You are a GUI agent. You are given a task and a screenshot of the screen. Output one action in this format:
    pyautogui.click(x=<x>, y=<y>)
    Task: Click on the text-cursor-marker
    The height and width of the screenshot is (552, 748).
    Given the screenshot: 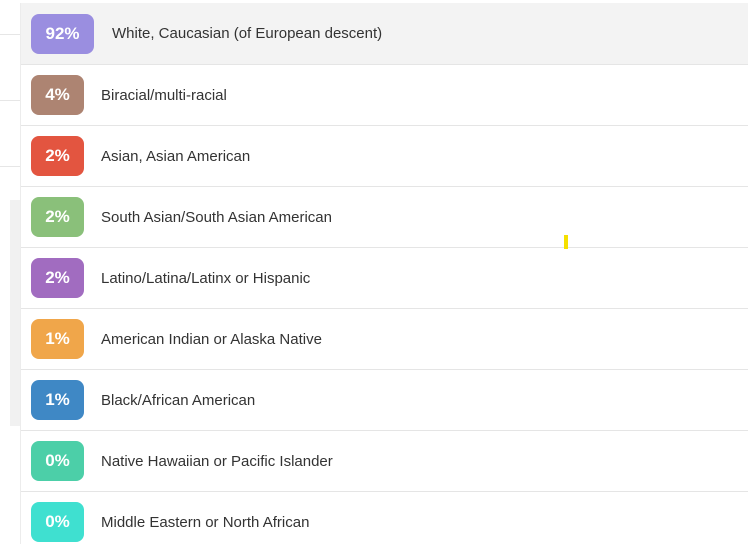 What is the action you would take?
    pyautogui.click(x=566, y=242)
    